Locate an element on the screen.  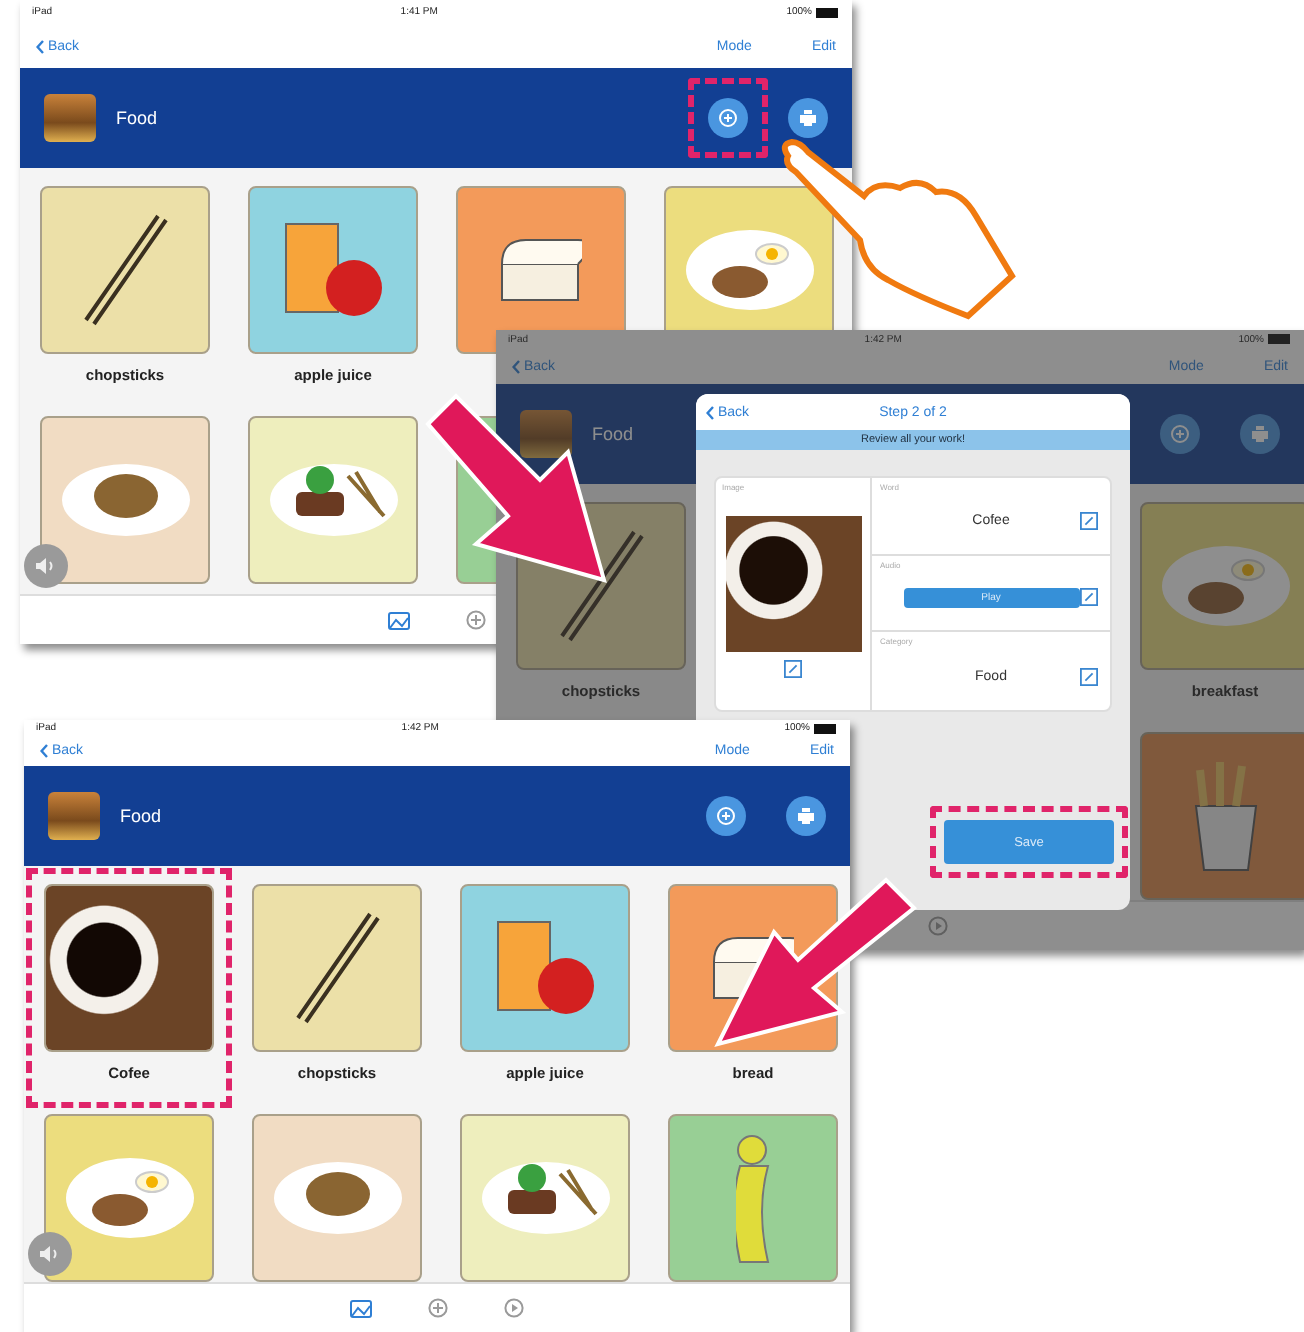
fries-drawing is located at coordinates (1225, 816).